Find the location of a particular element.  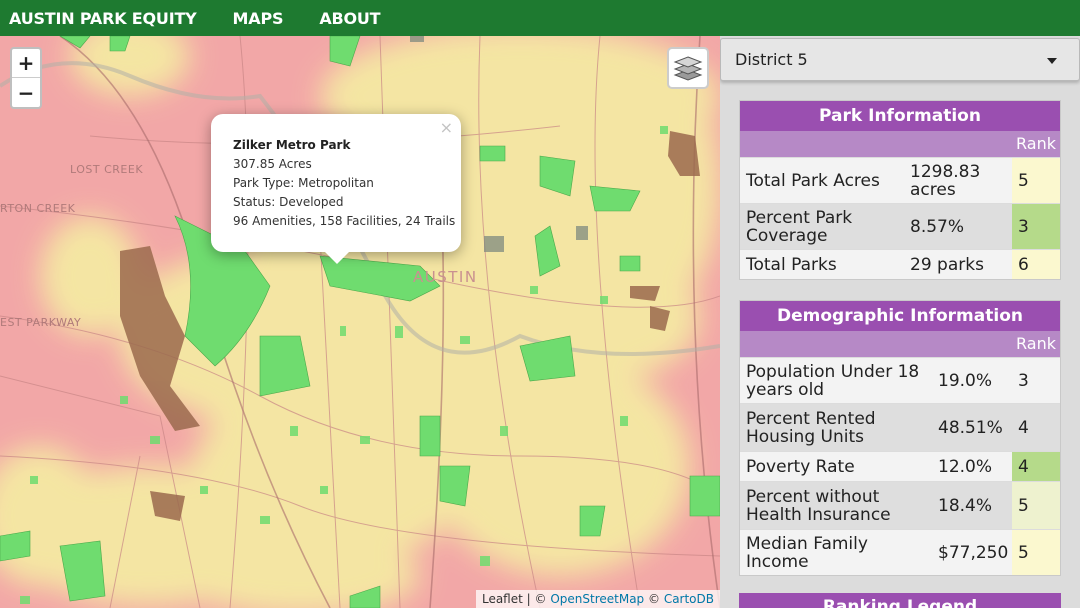

table-row: Median Family Income $77,250 5 is located at coordinates (900, 552).